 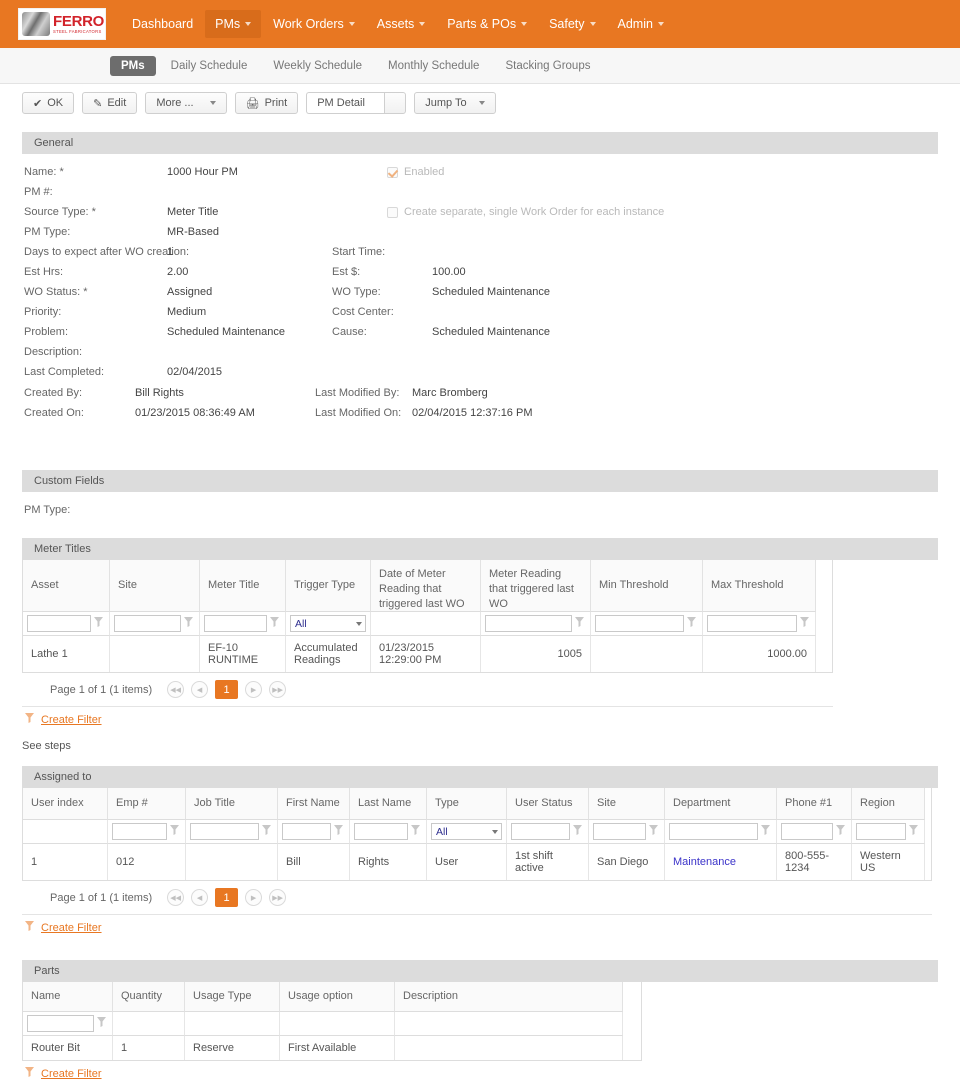 I want to click on column-header: Job Title, so click(x=232, y=804).